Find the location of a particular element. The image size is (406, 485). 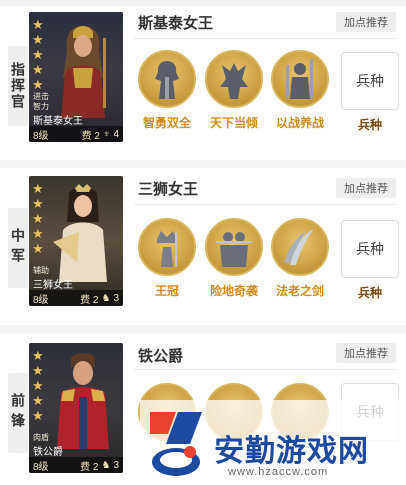

portrait-hero-name: 三狮女王 is located at coordinates (53, 285).